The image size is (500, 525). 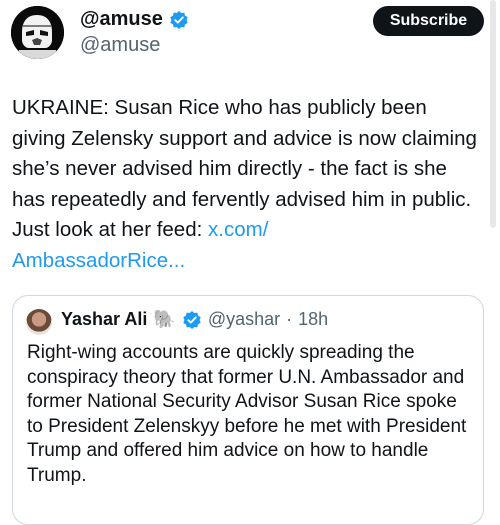 I want to click on verified-badge-icon, so click(x=179, y=20).